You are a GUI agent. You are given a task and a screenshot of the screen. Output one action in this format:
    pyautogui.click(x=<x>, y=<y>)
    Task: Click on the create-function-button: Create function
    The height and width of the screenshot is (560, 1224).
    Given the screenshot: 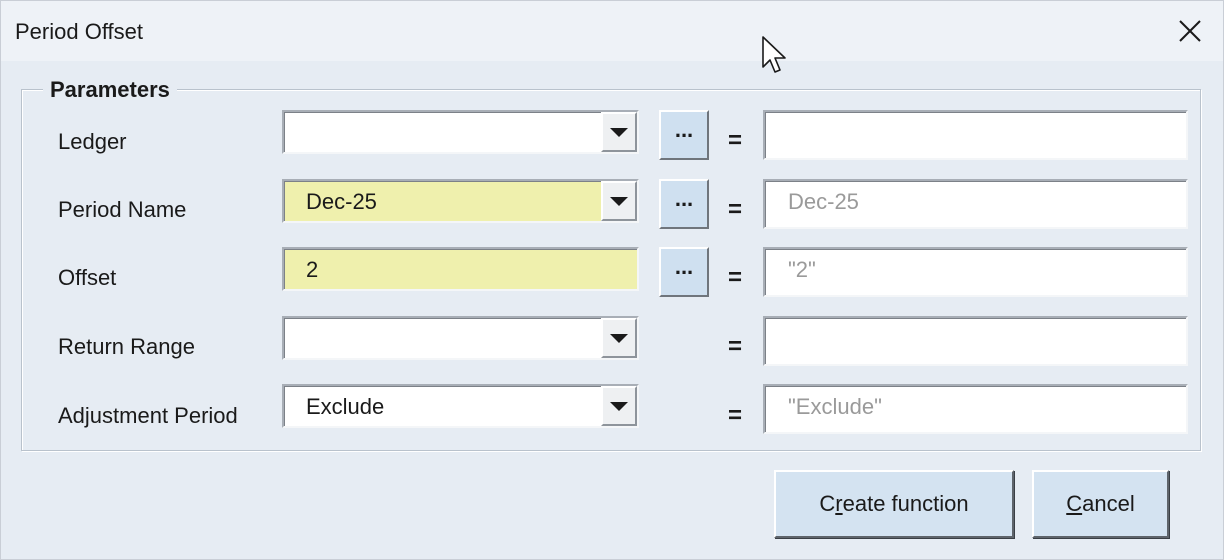 What is the action you would take?
    pyautogui.click(x=894, y=504)
    